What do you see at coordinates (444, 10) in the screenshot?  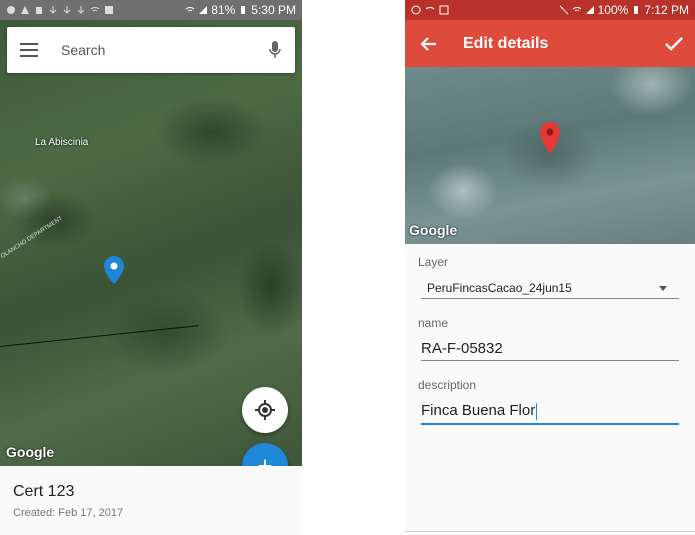 I see `image-icon` at bounding box center [444, 10].